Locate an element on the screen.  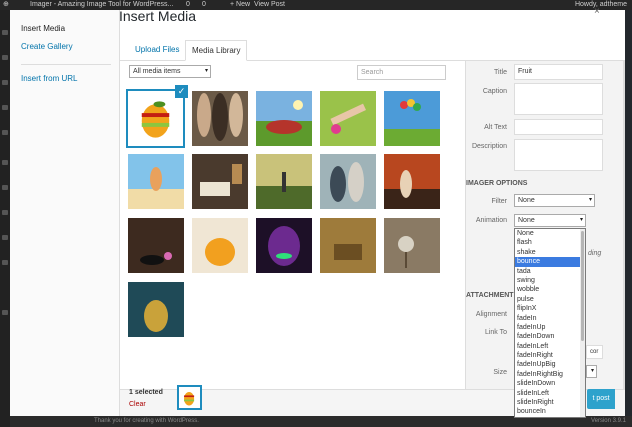
close-icon: × is located at coordinates (597, 11).